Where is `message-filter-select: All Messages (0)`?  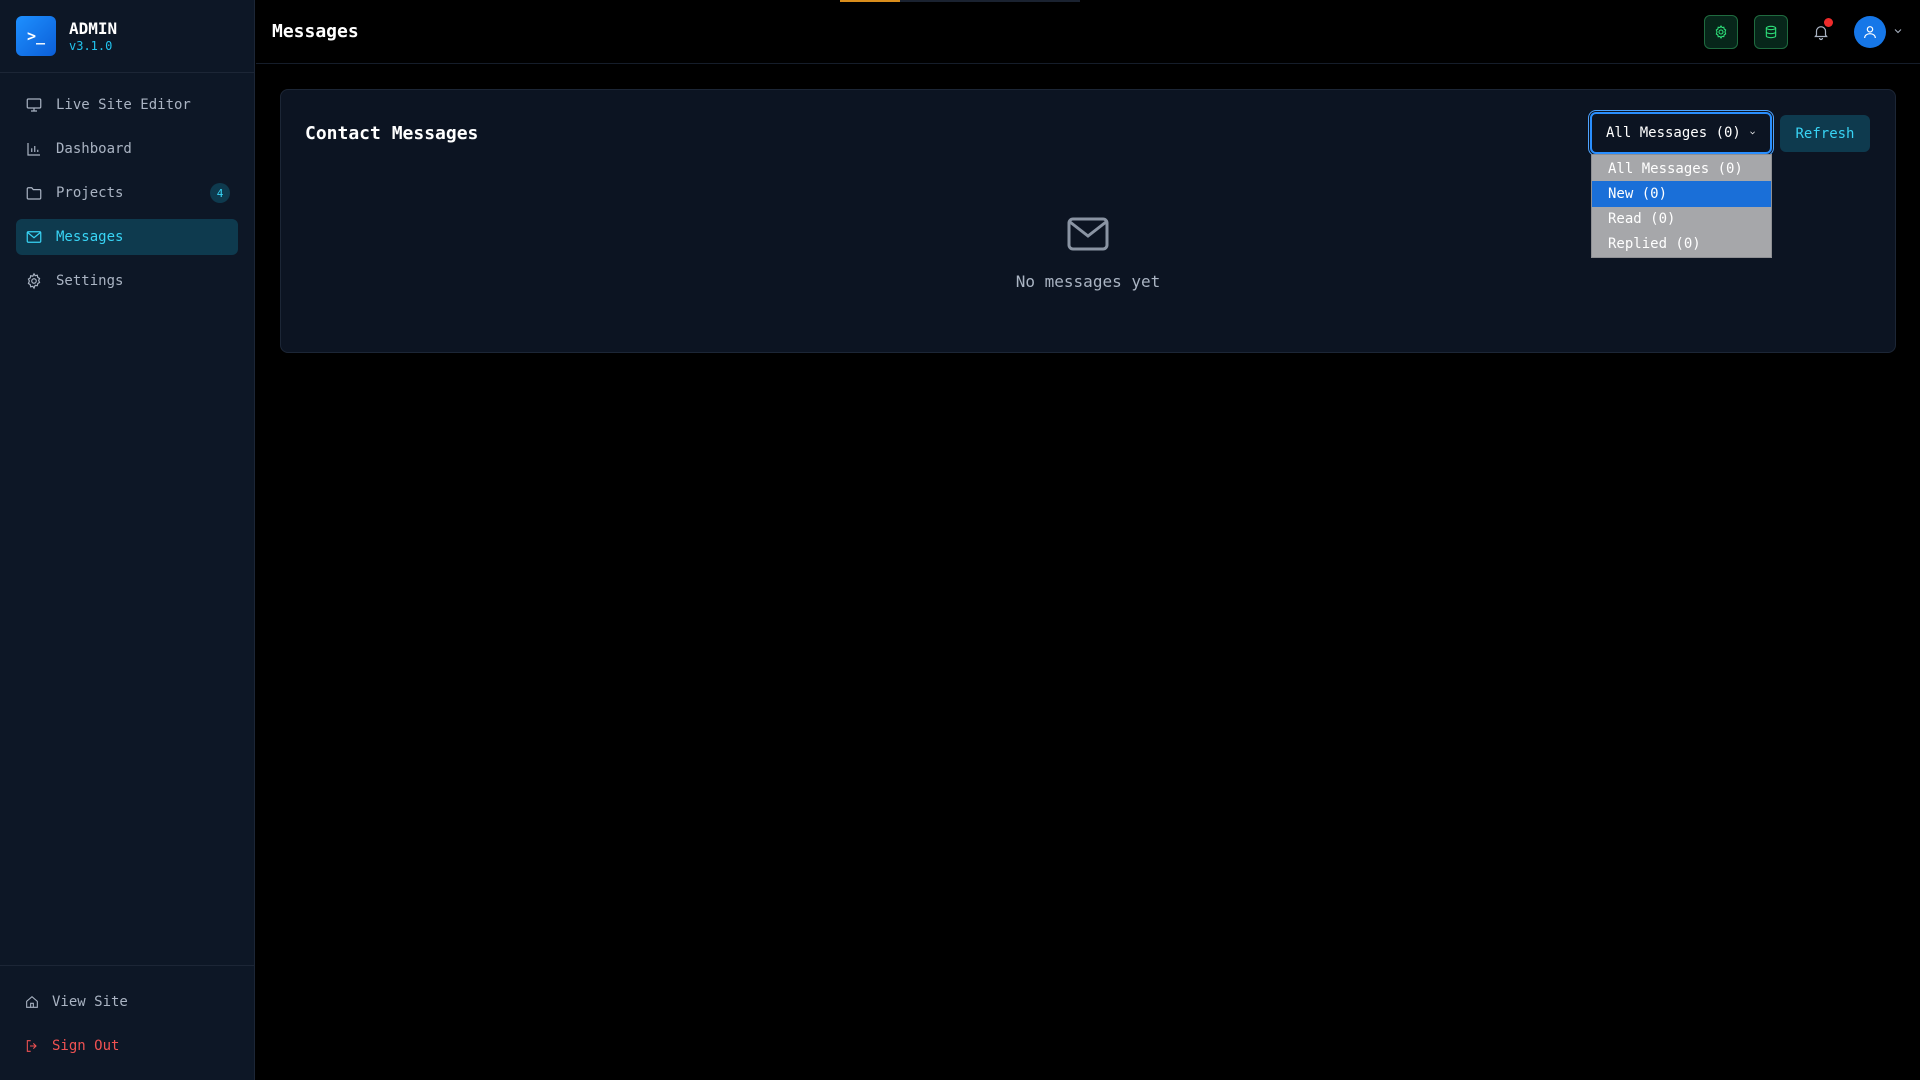 message-filter-select: All Messages (0) is located at coordinates (1681, 133).